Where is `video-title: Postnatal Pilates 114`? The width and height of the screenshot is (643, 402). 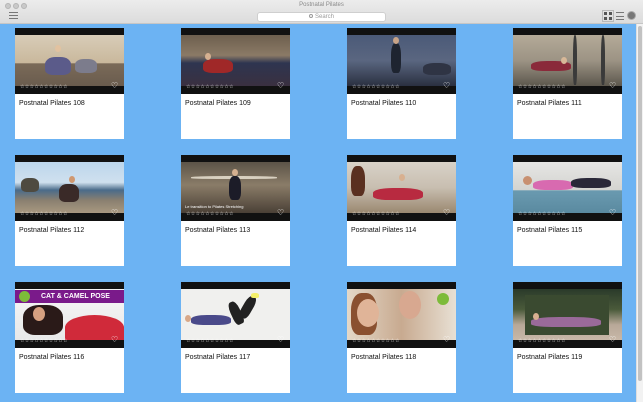
video-title: Postnatal Pilates 114 is located at coordinates (384, 230).